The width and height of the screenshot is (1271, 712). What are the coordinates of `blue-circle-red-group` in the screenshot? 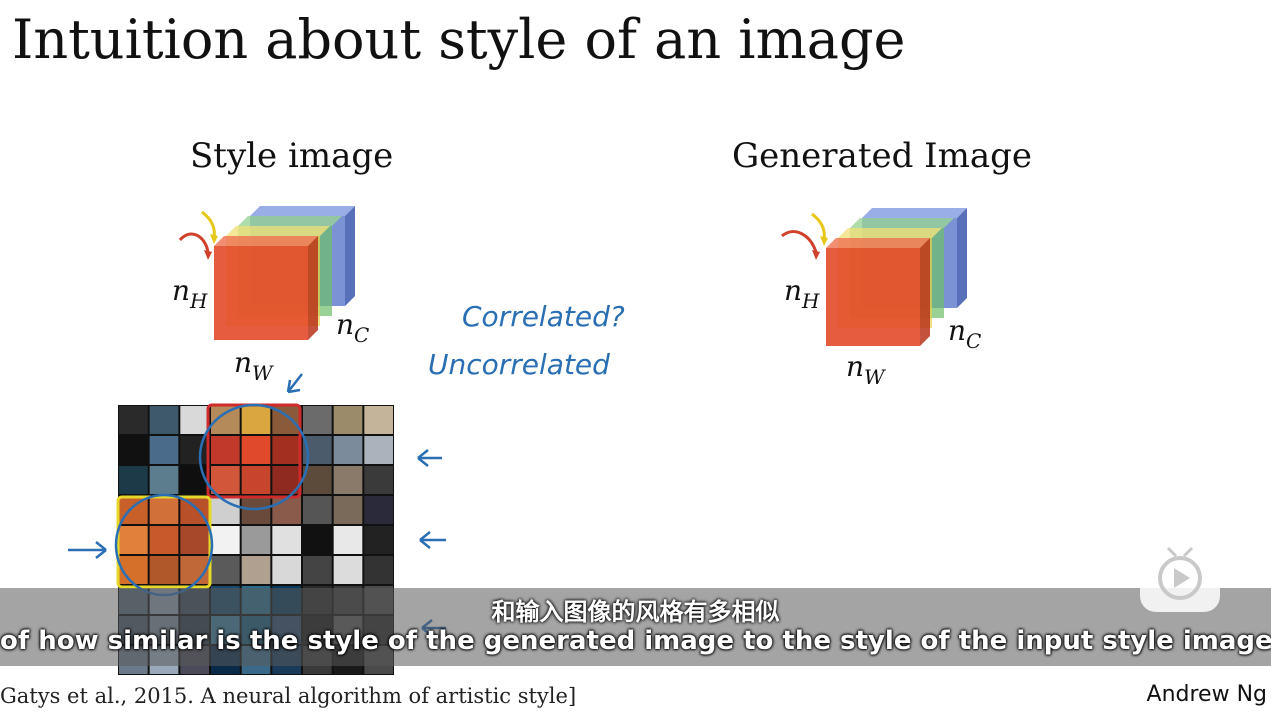 It's located at (254, 457).